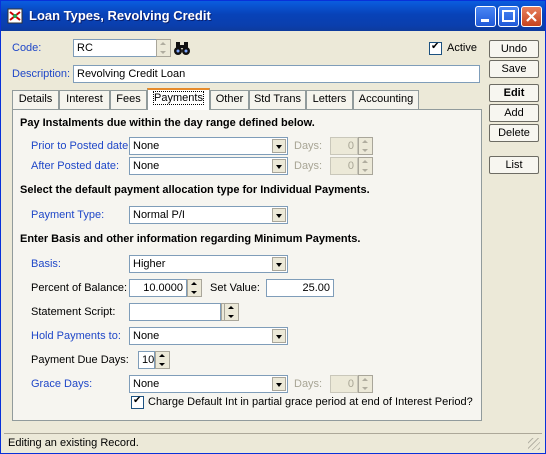  What do you see at coordinates (485, 20) in the screenshot?
I see `minimize-icon` at bounding box center [485, 20].